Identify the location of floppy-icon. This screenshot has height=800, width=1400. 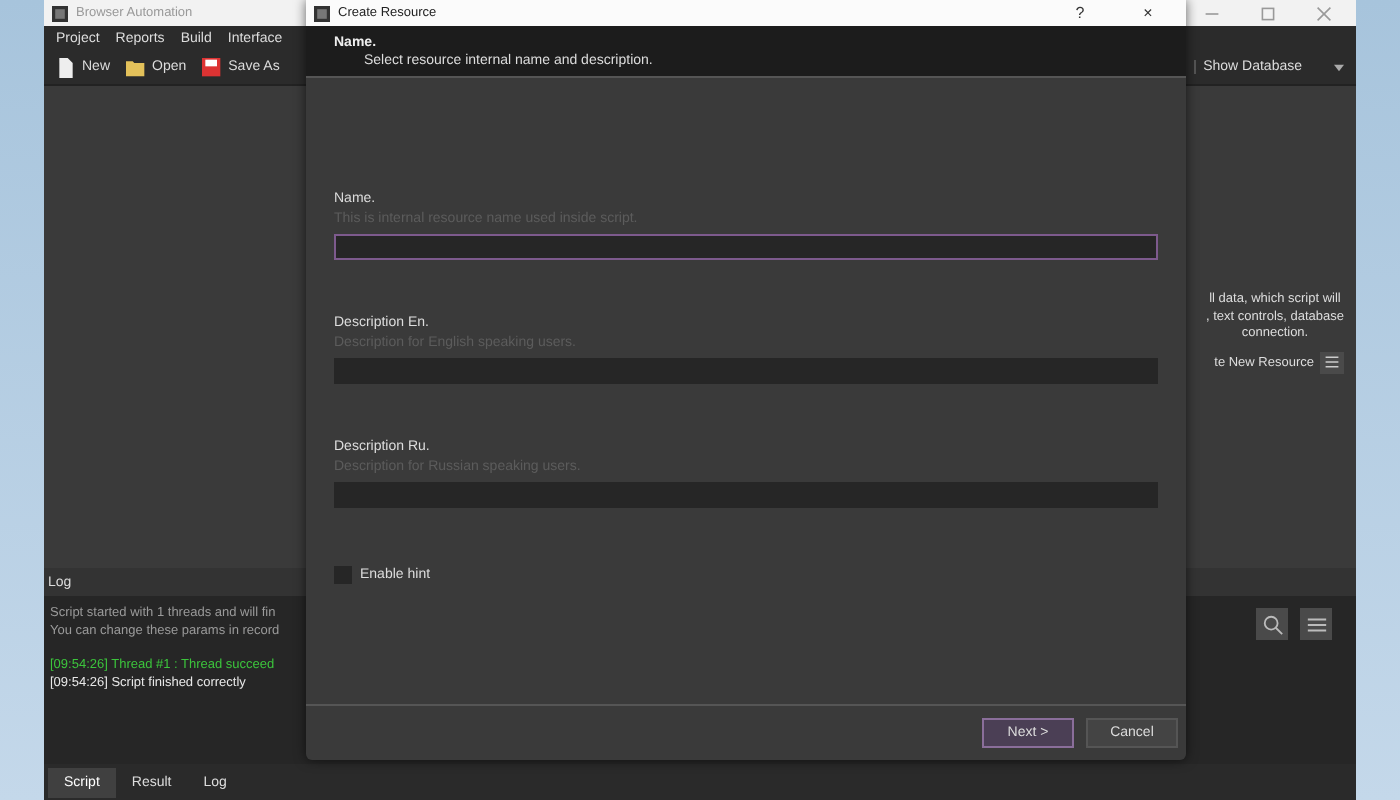
(212, 67).